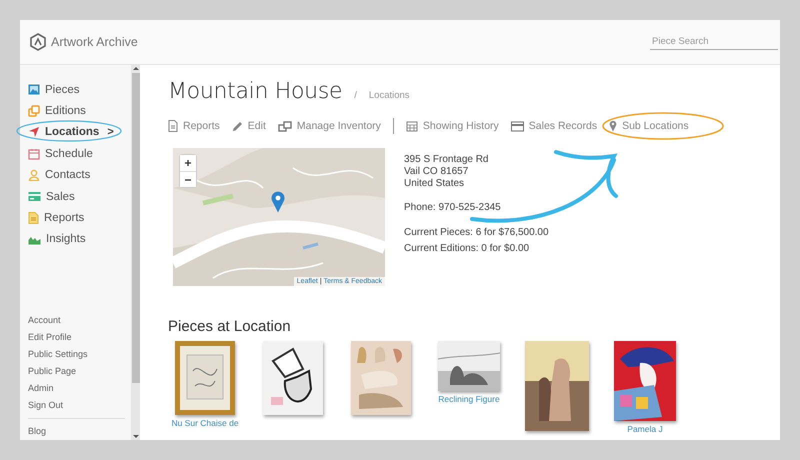 The height and width of the screenshot is (460, 800). Describe the element at coordinates (194, 126) in the screenshot. I see `action-link: Reports` at that location.